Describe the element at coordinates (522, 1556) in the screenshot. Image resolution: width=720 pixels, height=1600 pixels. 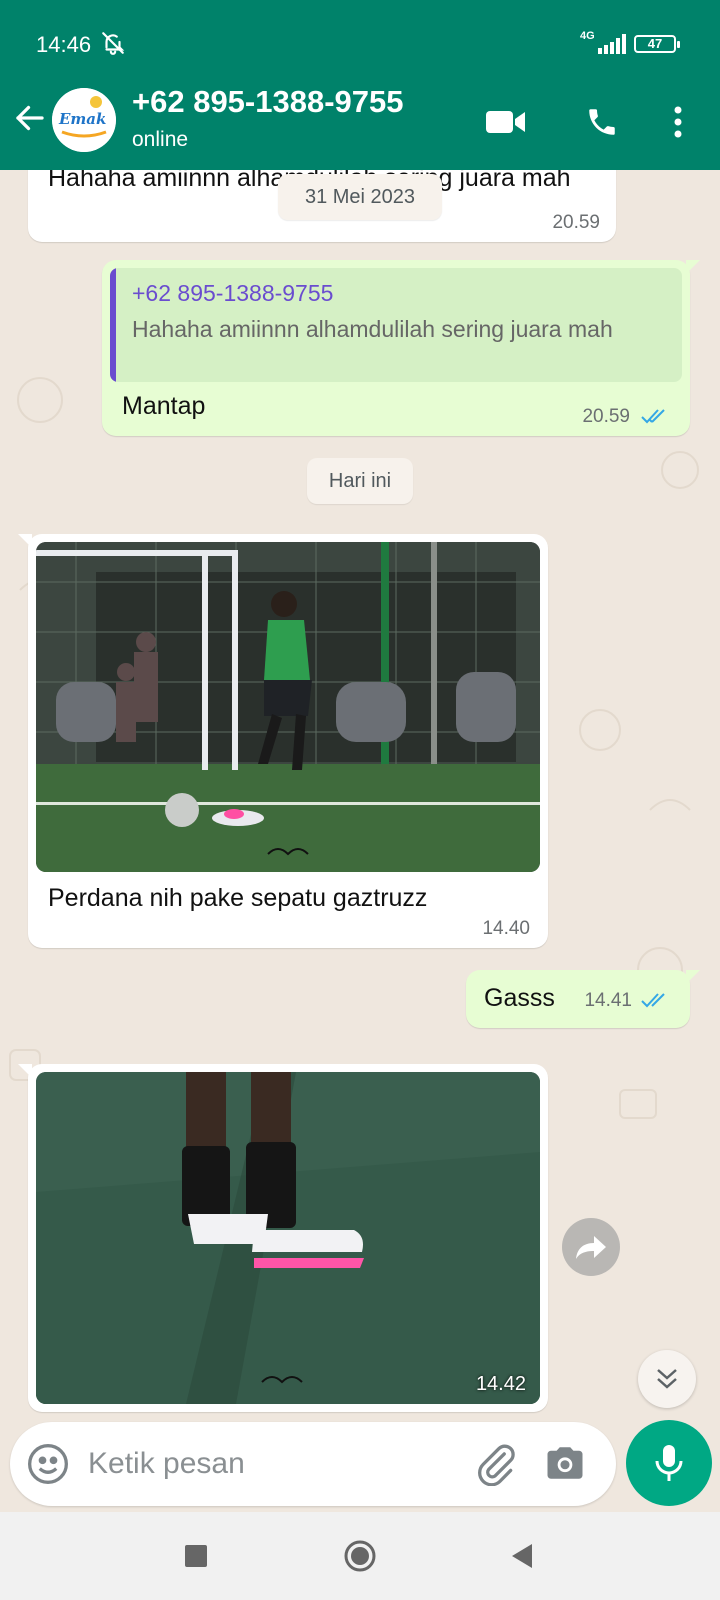
I see `back-triangle-icon` at that location.